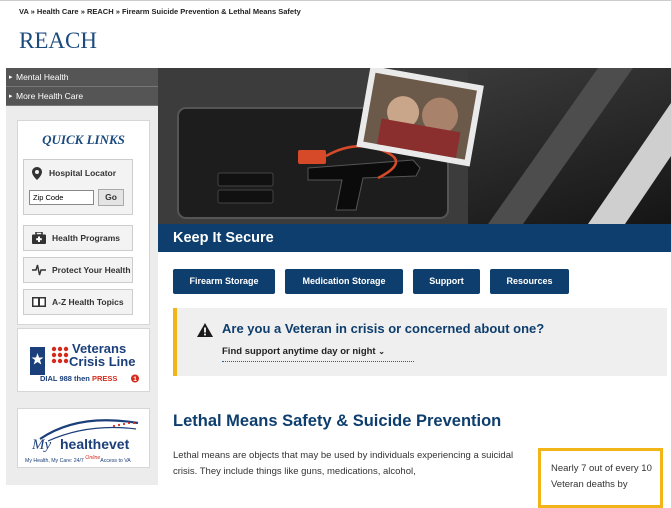  I want to click on a-z-health-topics-label: A-Z Health Topics, so click(88, 302).